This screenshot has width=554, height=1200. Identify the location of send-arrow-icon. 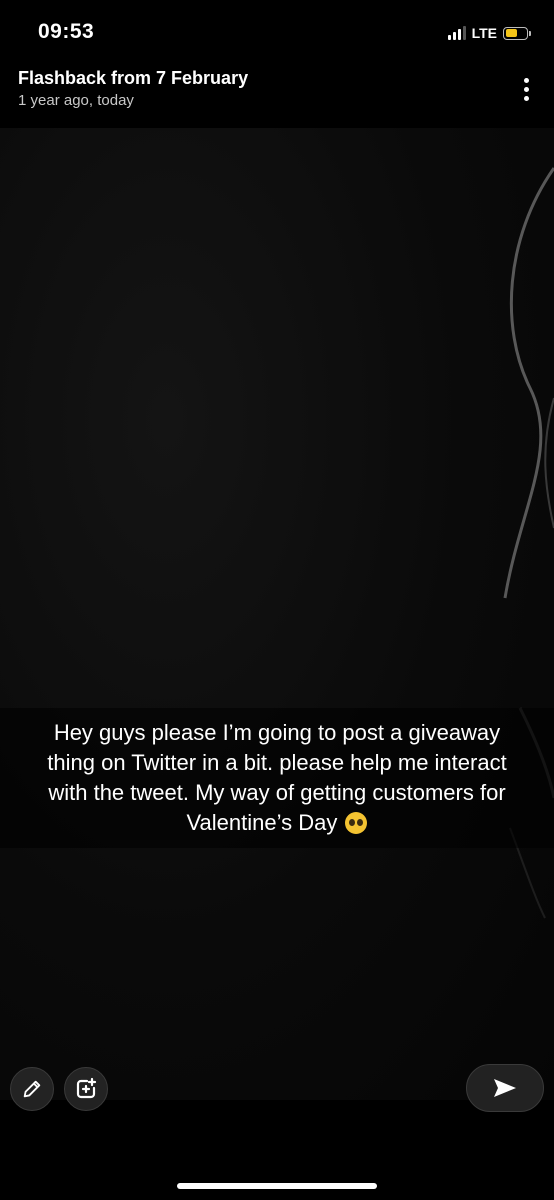
(505, 1088).